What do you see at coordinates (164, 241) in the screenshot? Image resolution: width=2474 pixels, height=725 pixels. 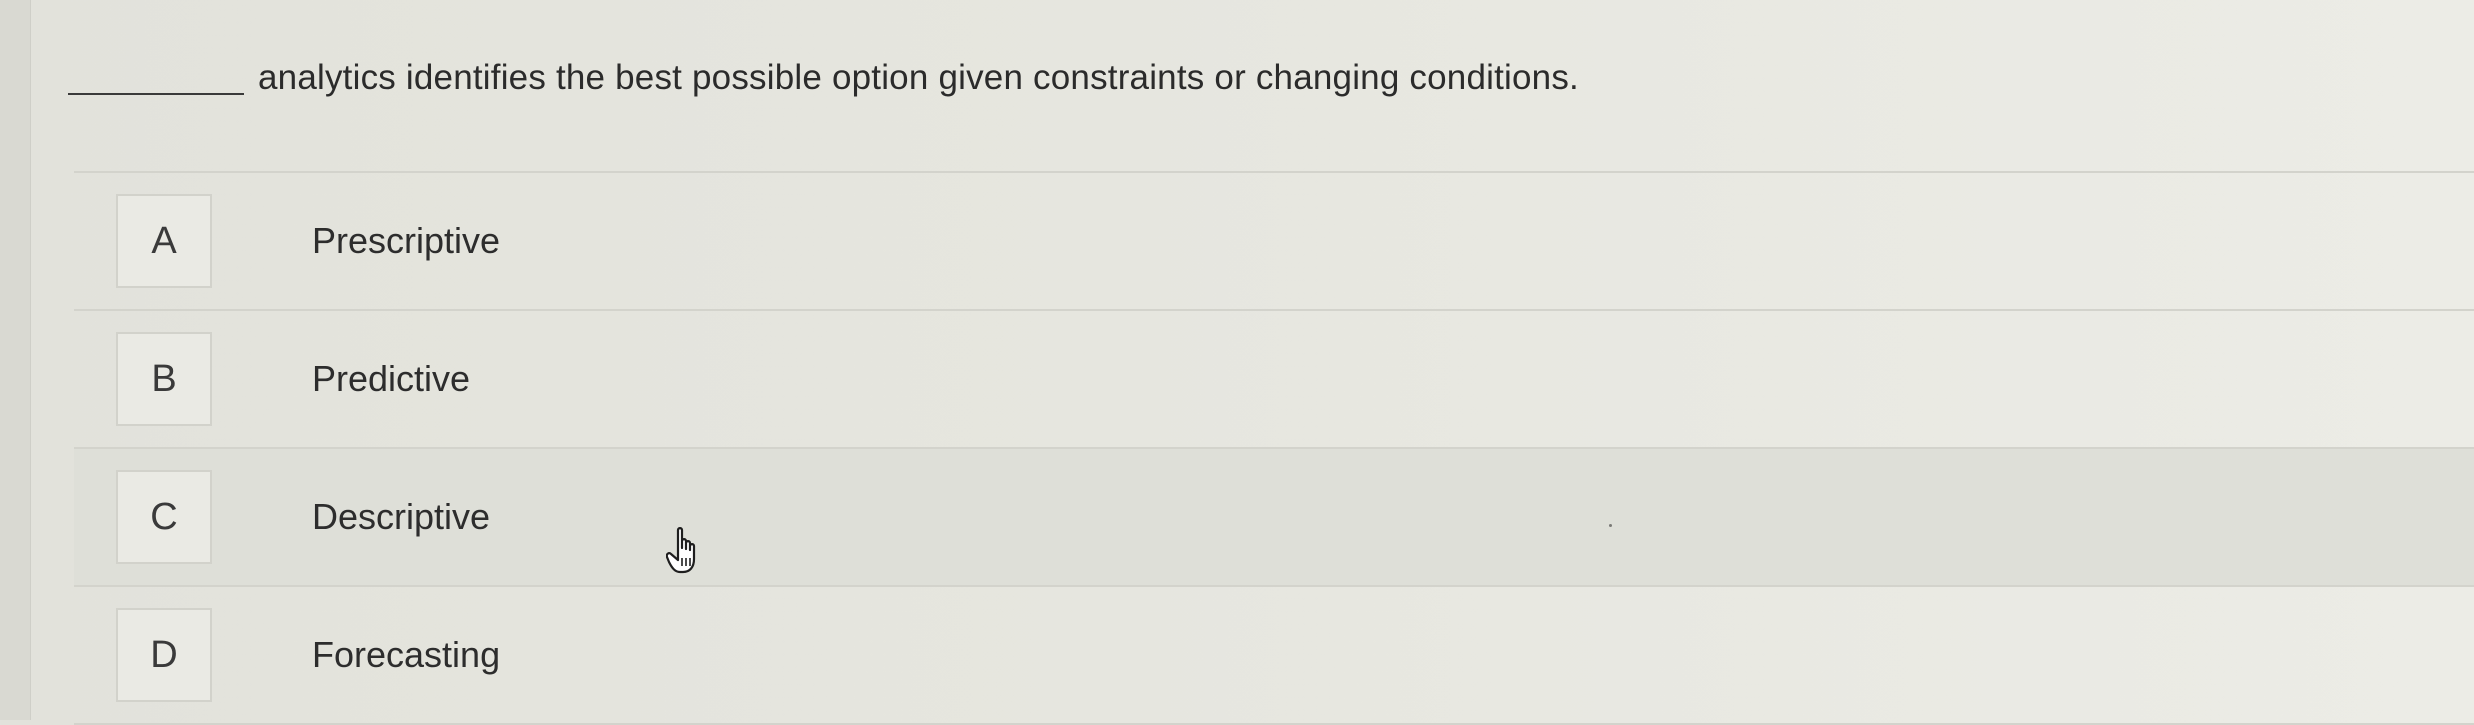 I see `option-letter-box: A` at bounding box center [164, 241].